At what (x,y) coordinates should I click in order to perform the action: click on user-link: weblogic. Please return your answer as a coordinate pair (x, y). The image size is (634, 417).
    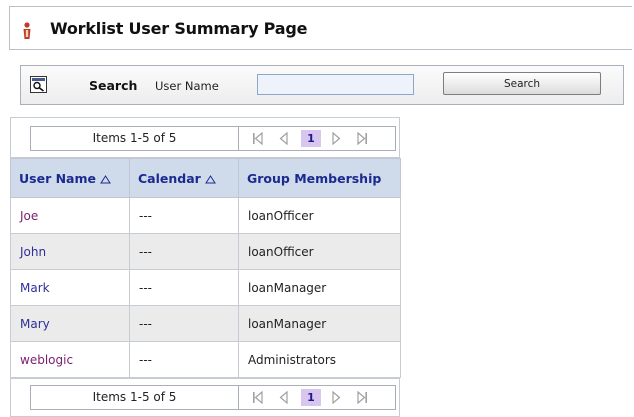
    Looking at the image, I should click on (46, 360).